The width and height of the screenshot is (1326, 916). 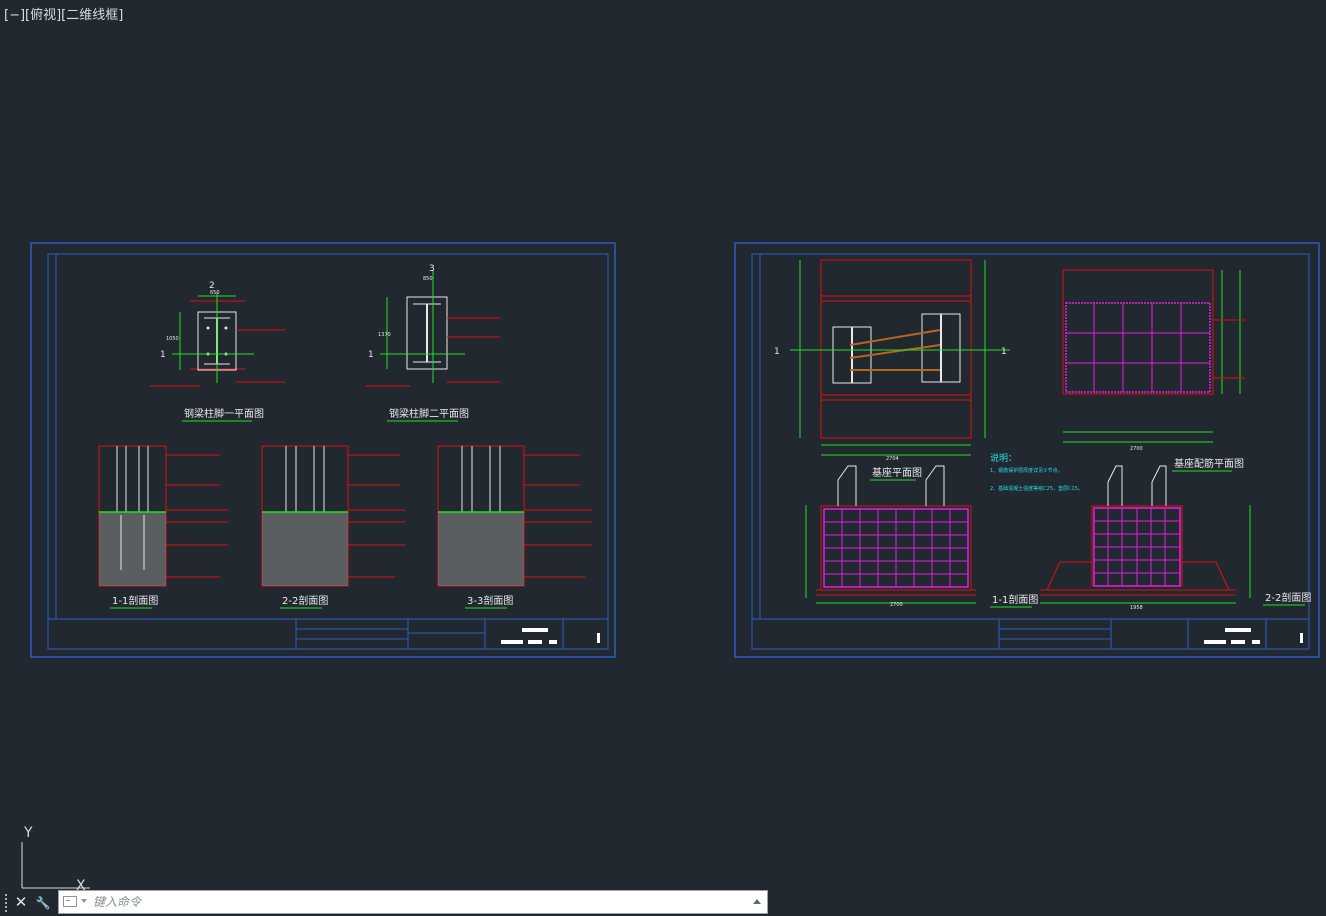 I want to click on rebar-plan-width: 2700, so click(x=1136, y=449).